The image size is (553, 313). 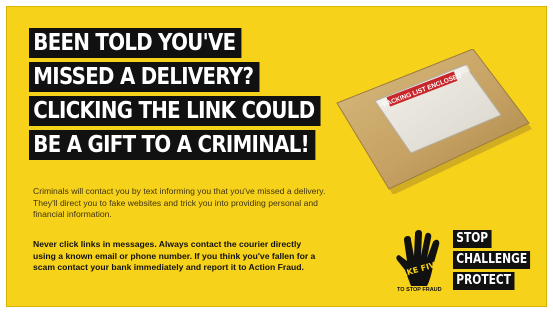 What do you see at coordinates (175, 111) in the screenshot?
I see `headline-line-3: CLICKING THE LINK COULD` at bounding box center [175, 111].